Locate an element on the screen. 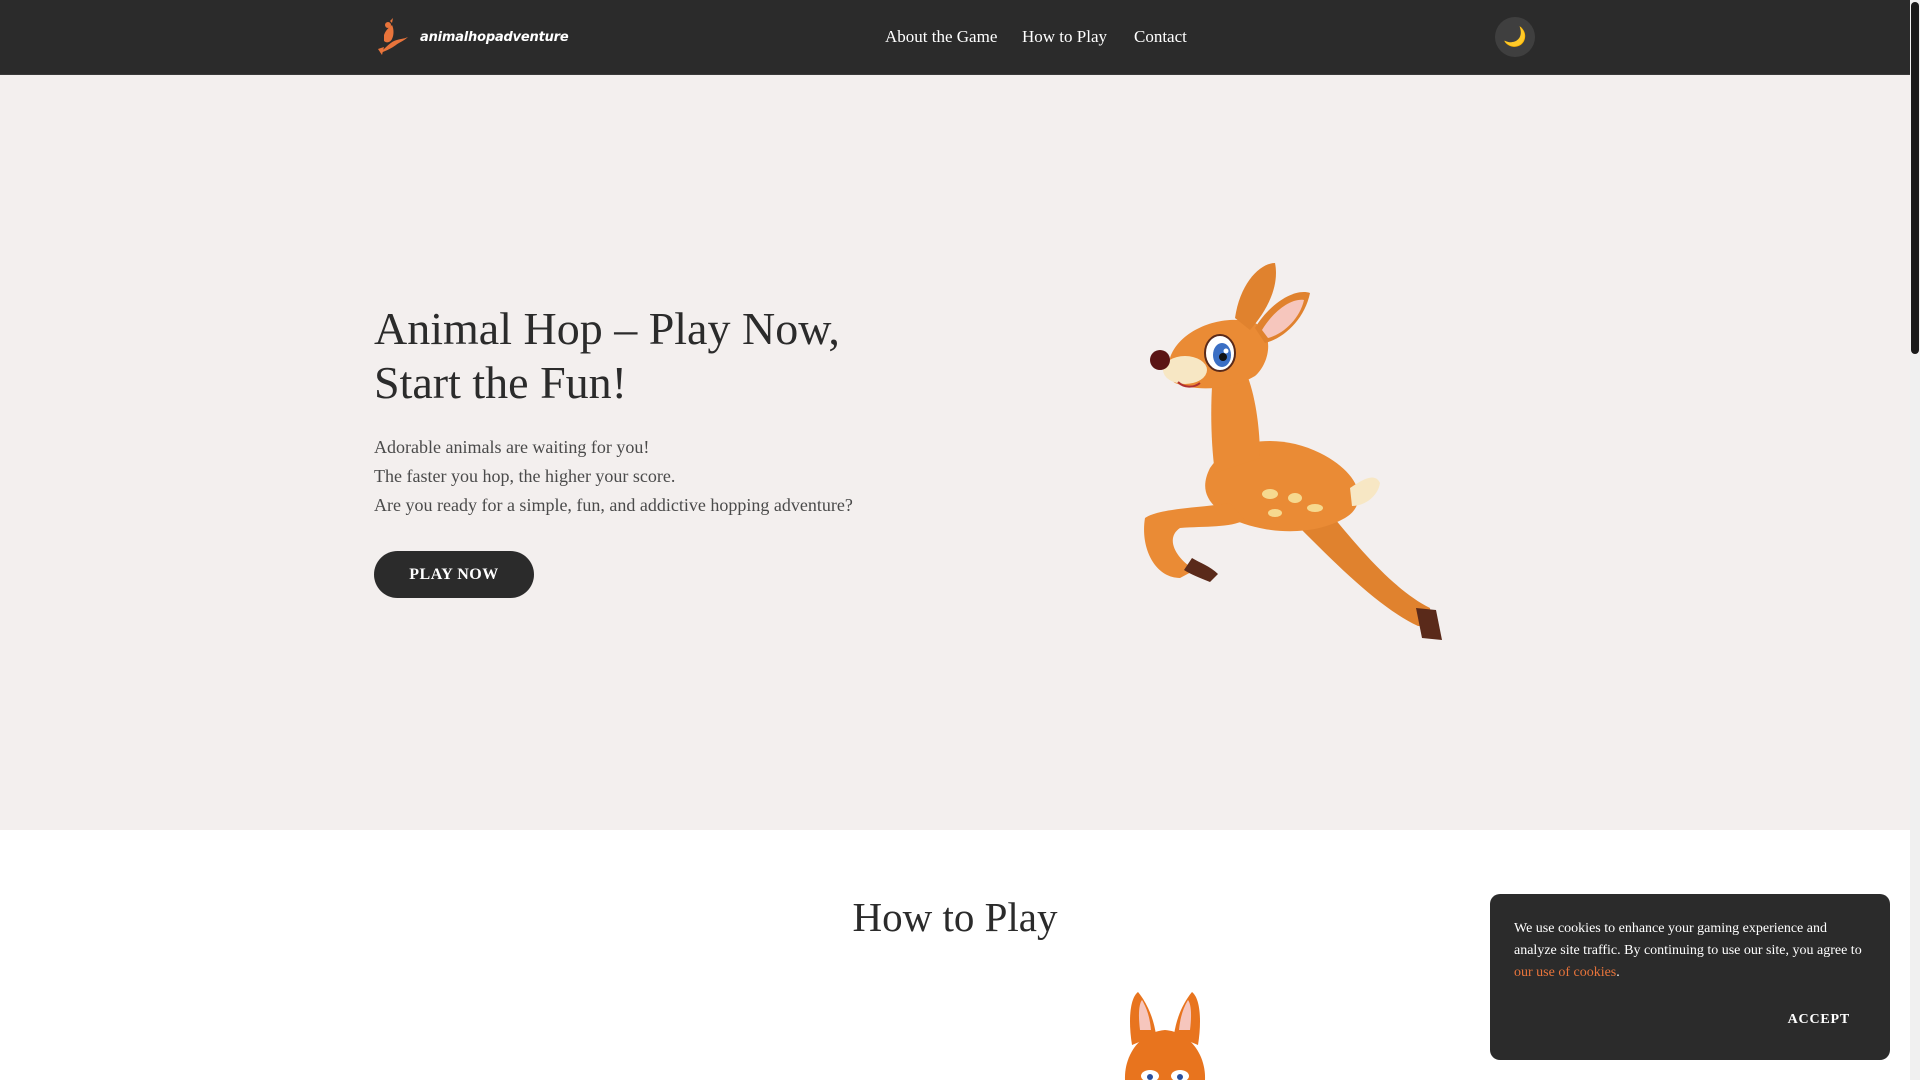 The image size is (1920, 1080). theme-toggle-button: 🌙 is located at coordinates (1515, 37).